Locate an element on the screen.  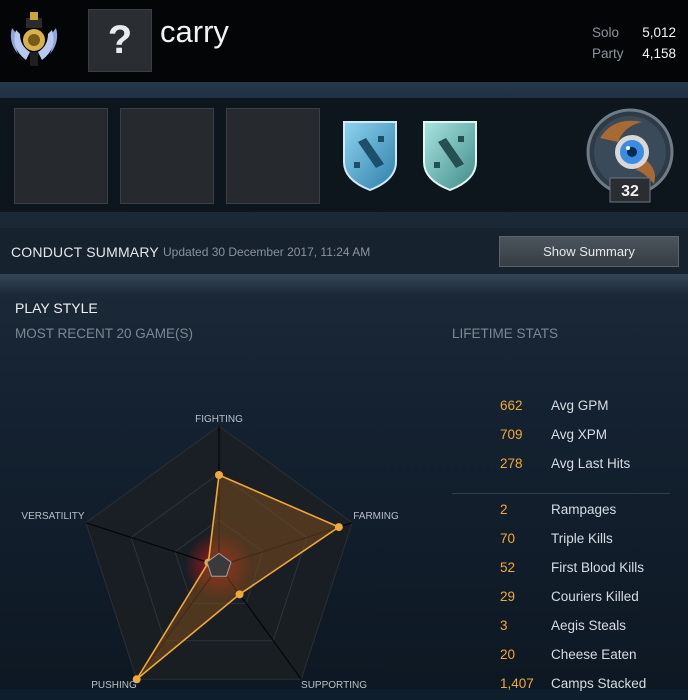
stat-row: 278 Avg Last Hits is located at coordinates (565, 468).